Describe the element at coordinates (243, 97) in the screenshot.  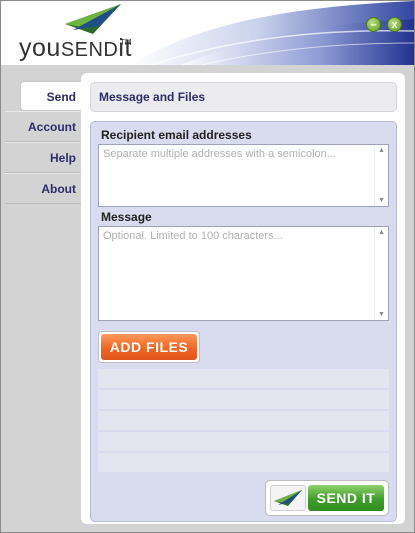
I see `panel-title: Message and Files` at that location.